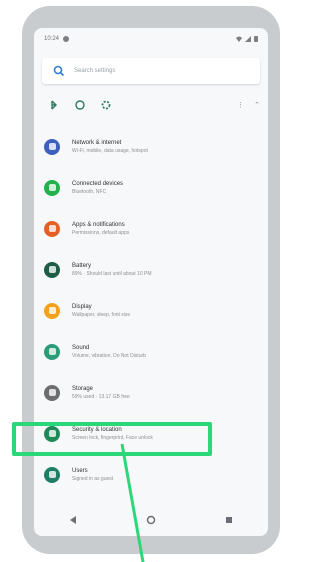  What do you see at coordinates (151, 474) in the screenshot?
I see `settings-item-users: Users Signed in as guest` at bounding box center [151, 474].